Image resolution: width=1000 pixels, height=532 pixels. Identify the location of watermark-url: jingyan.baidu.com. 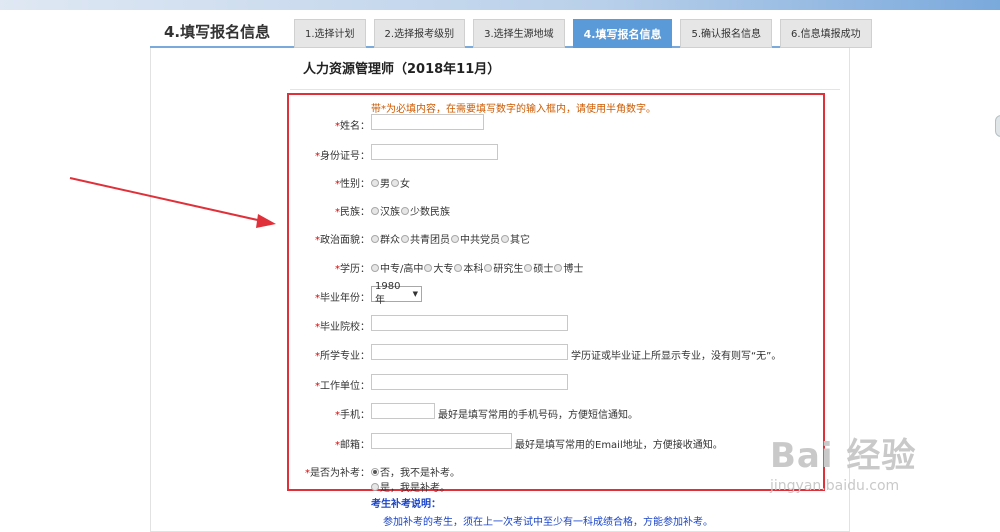
(835, 486).